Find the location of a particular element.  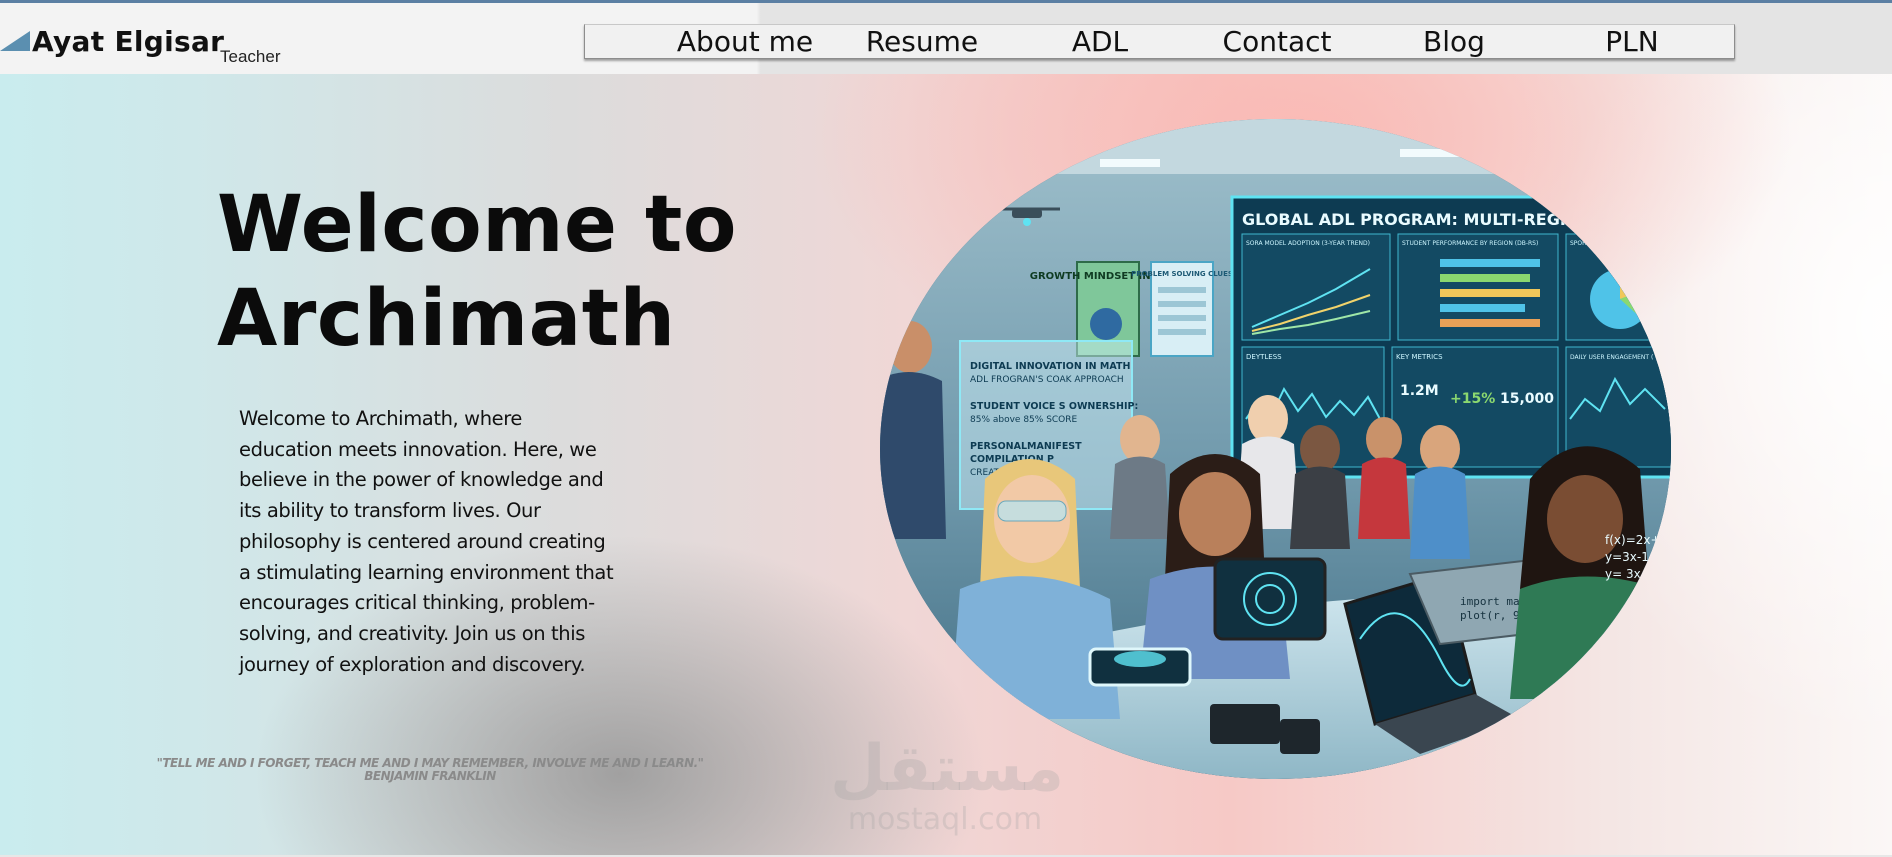

equation-hologram: f(x)=2x+ y=3x-1 y= 3x is located at coordinates (1633, 557).